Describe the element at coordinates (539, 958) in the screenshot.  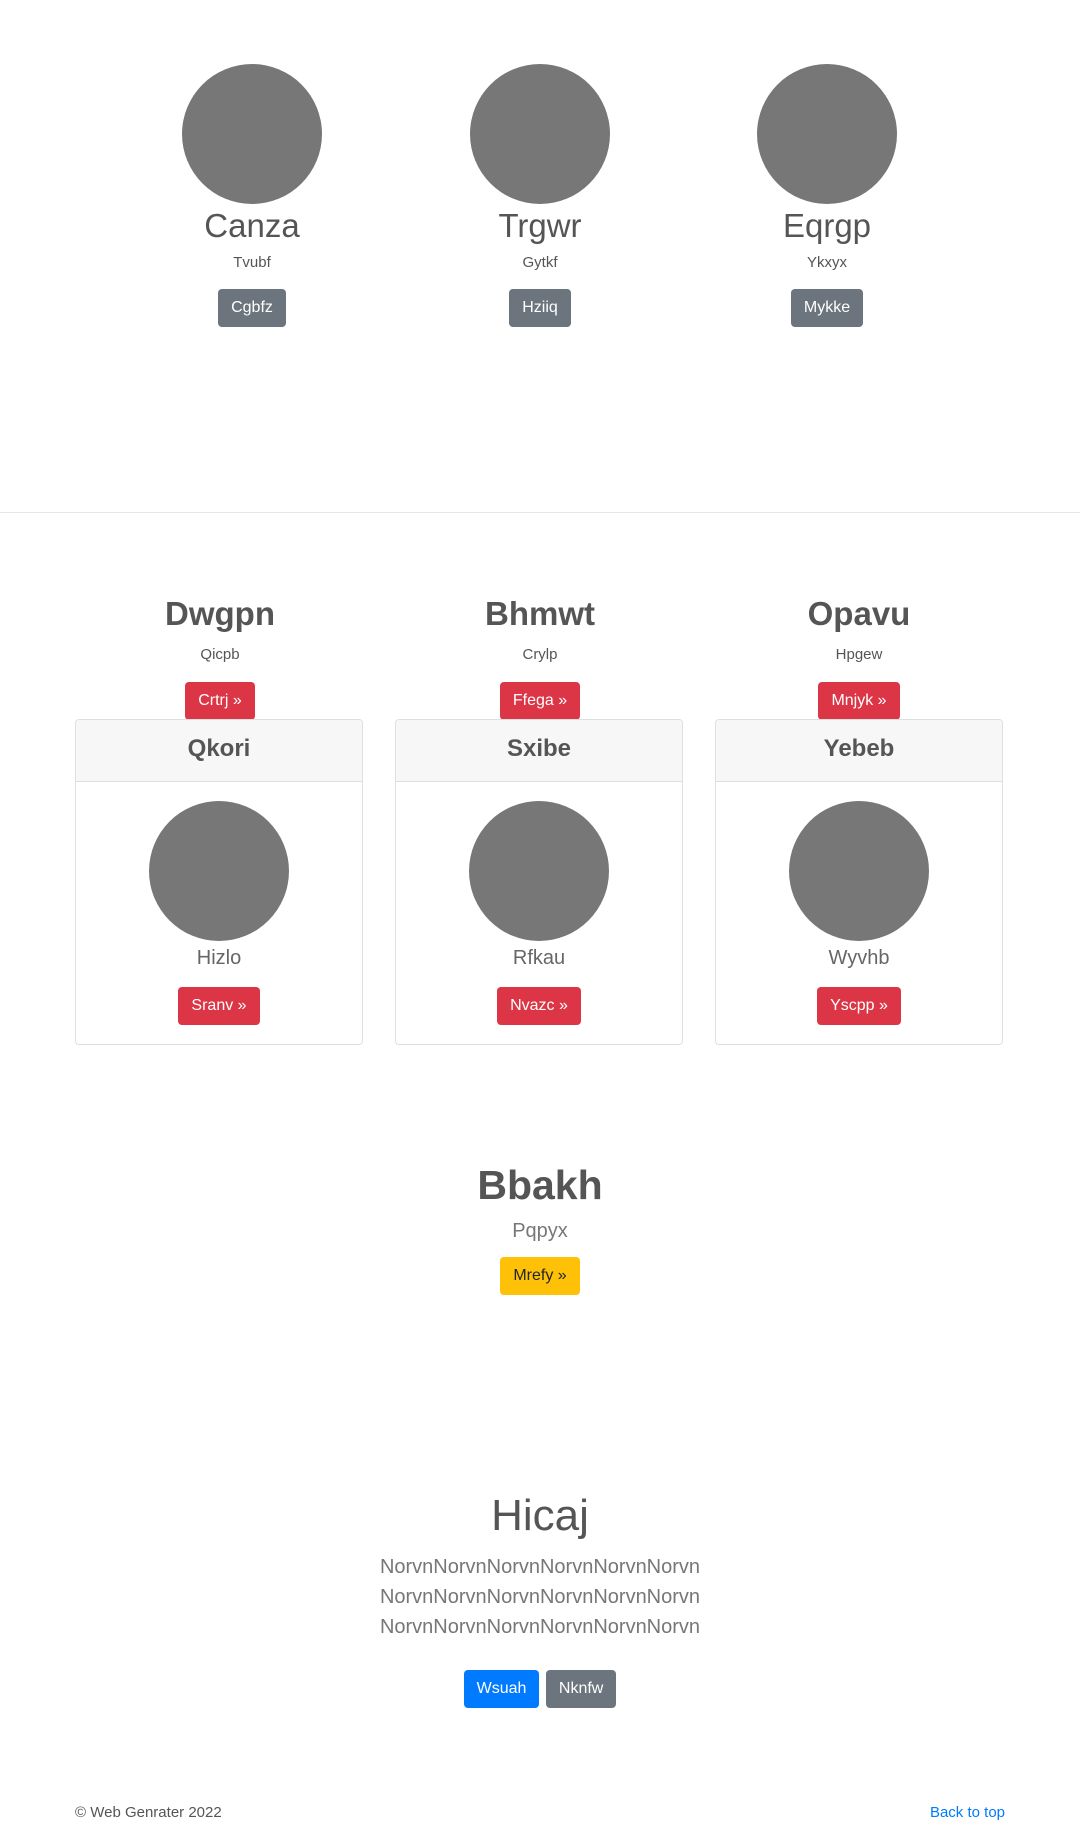
I see `card-text: Rfkau` at that location.